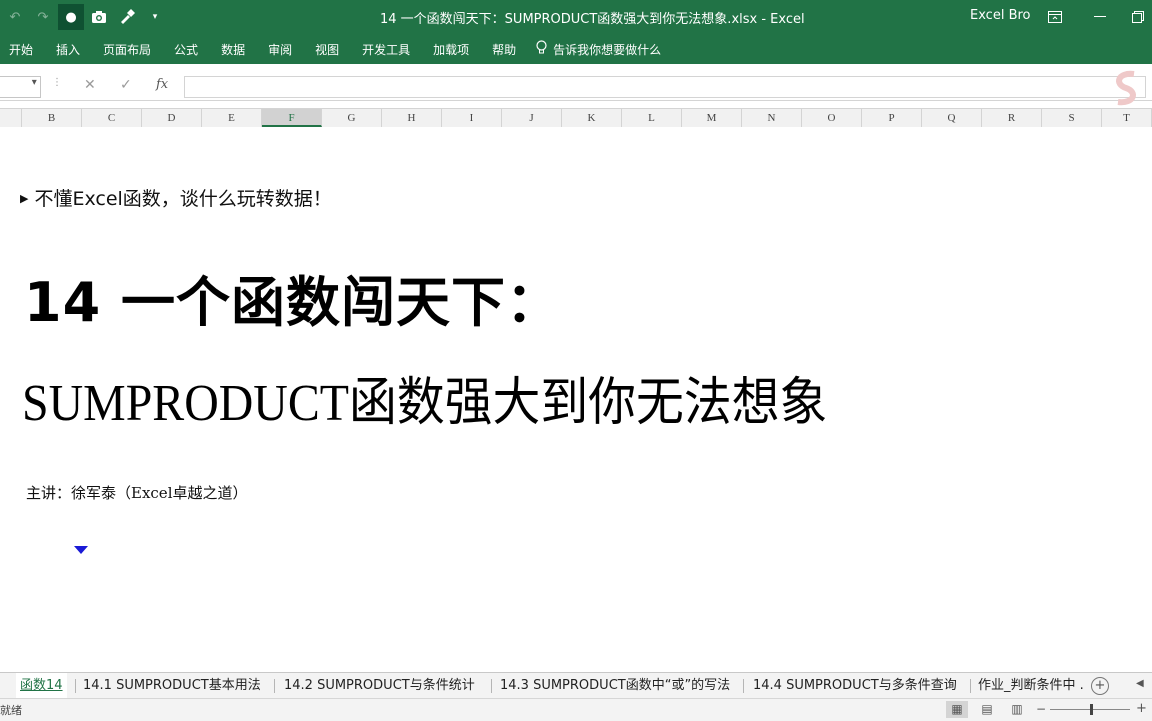  Describe the element at coordinates (1140, 683) in the screenshot. I see `scroll-left-icon: ◀` at that location.